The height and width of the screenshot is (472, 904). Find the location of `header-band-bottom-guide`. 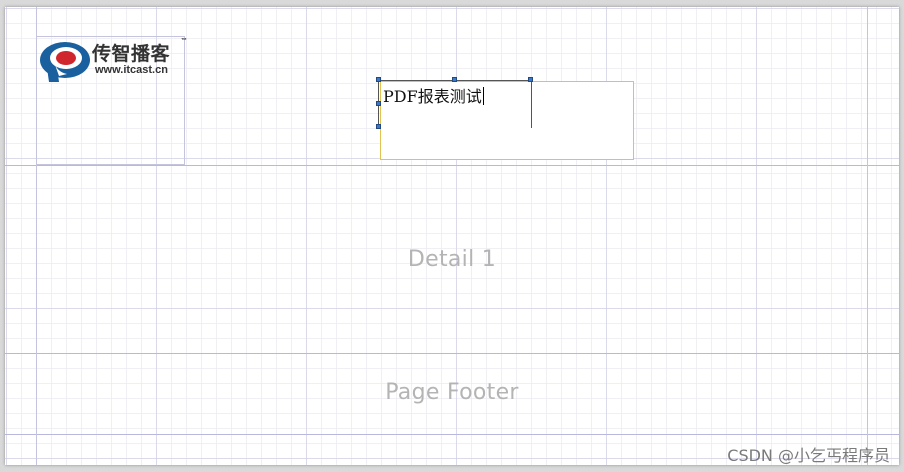

header-band-bottom-guide is located at coordinates (452, 165).